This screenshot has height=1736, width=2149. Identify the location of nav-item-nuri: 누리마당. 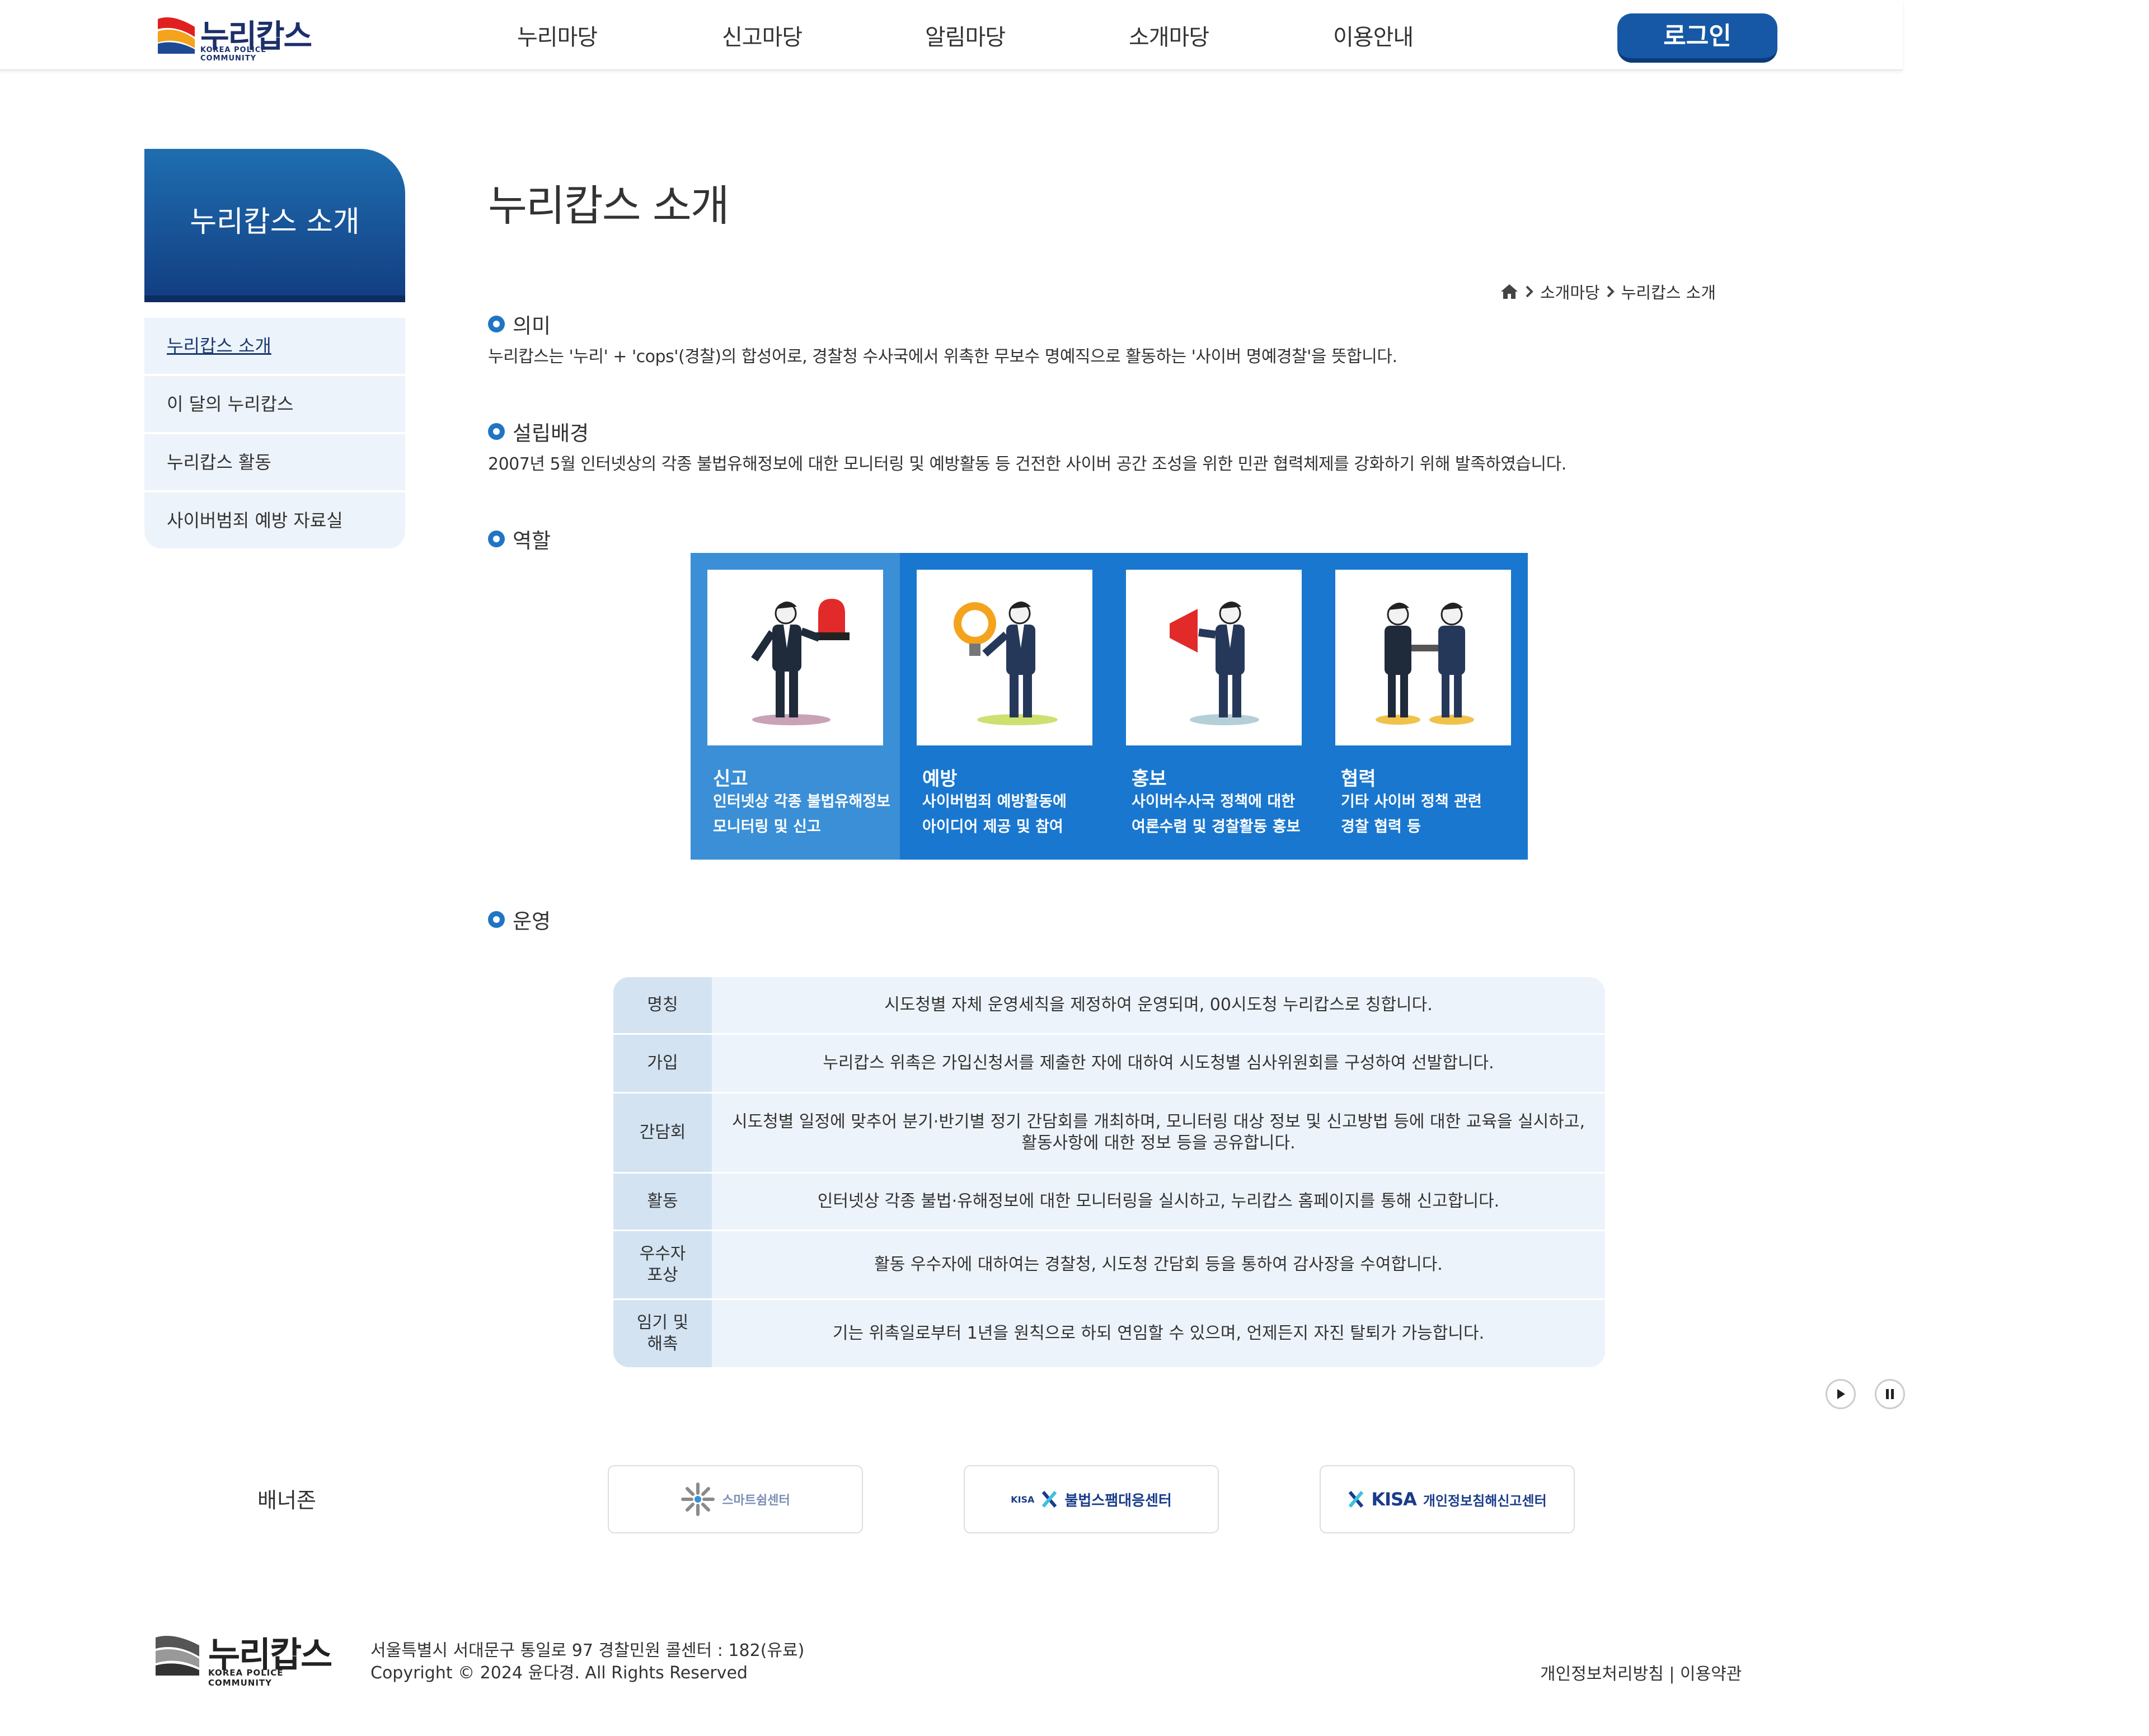
(557, 35).